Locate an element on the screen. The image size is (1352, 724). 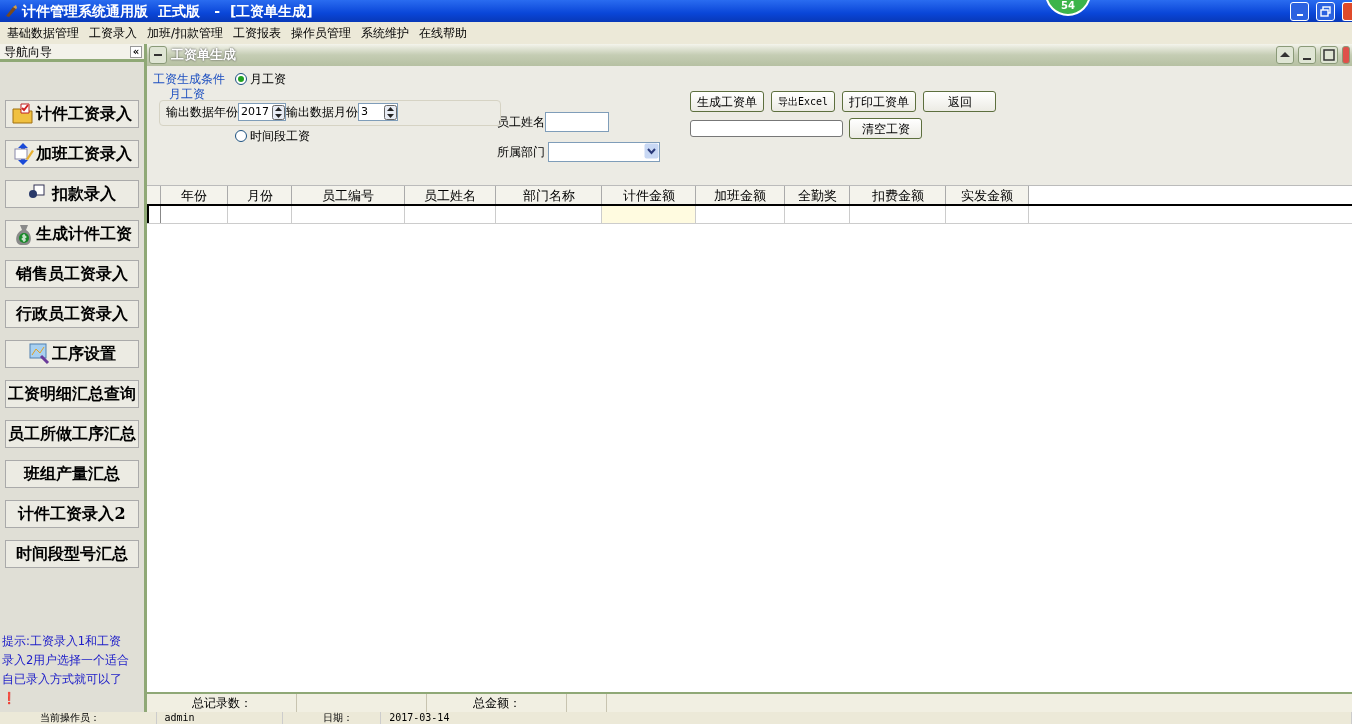
menu-item: 工资报表 is located at coordinates (257, 33).